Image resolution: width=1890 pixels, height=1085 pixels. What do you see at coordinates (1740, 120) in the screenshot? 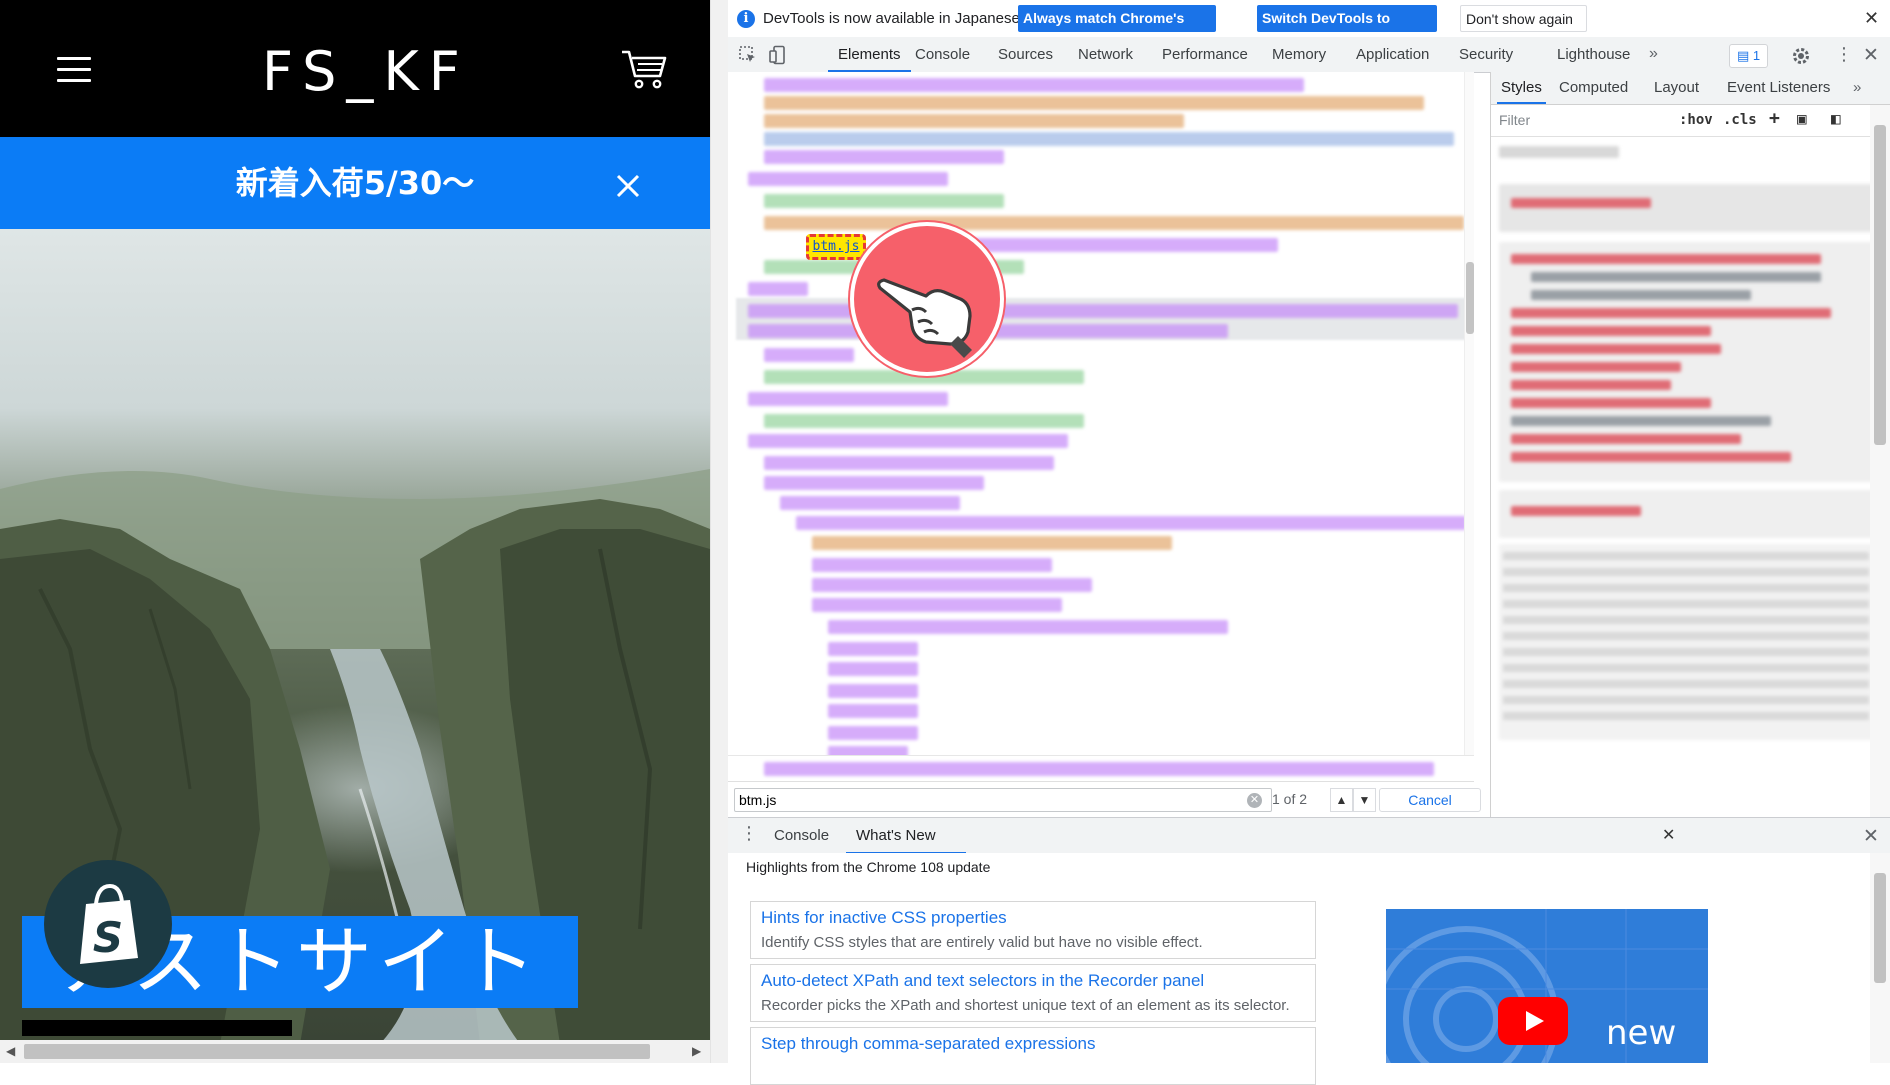
I see `class-toggle: .cls` at bounding box center [1740, 120].